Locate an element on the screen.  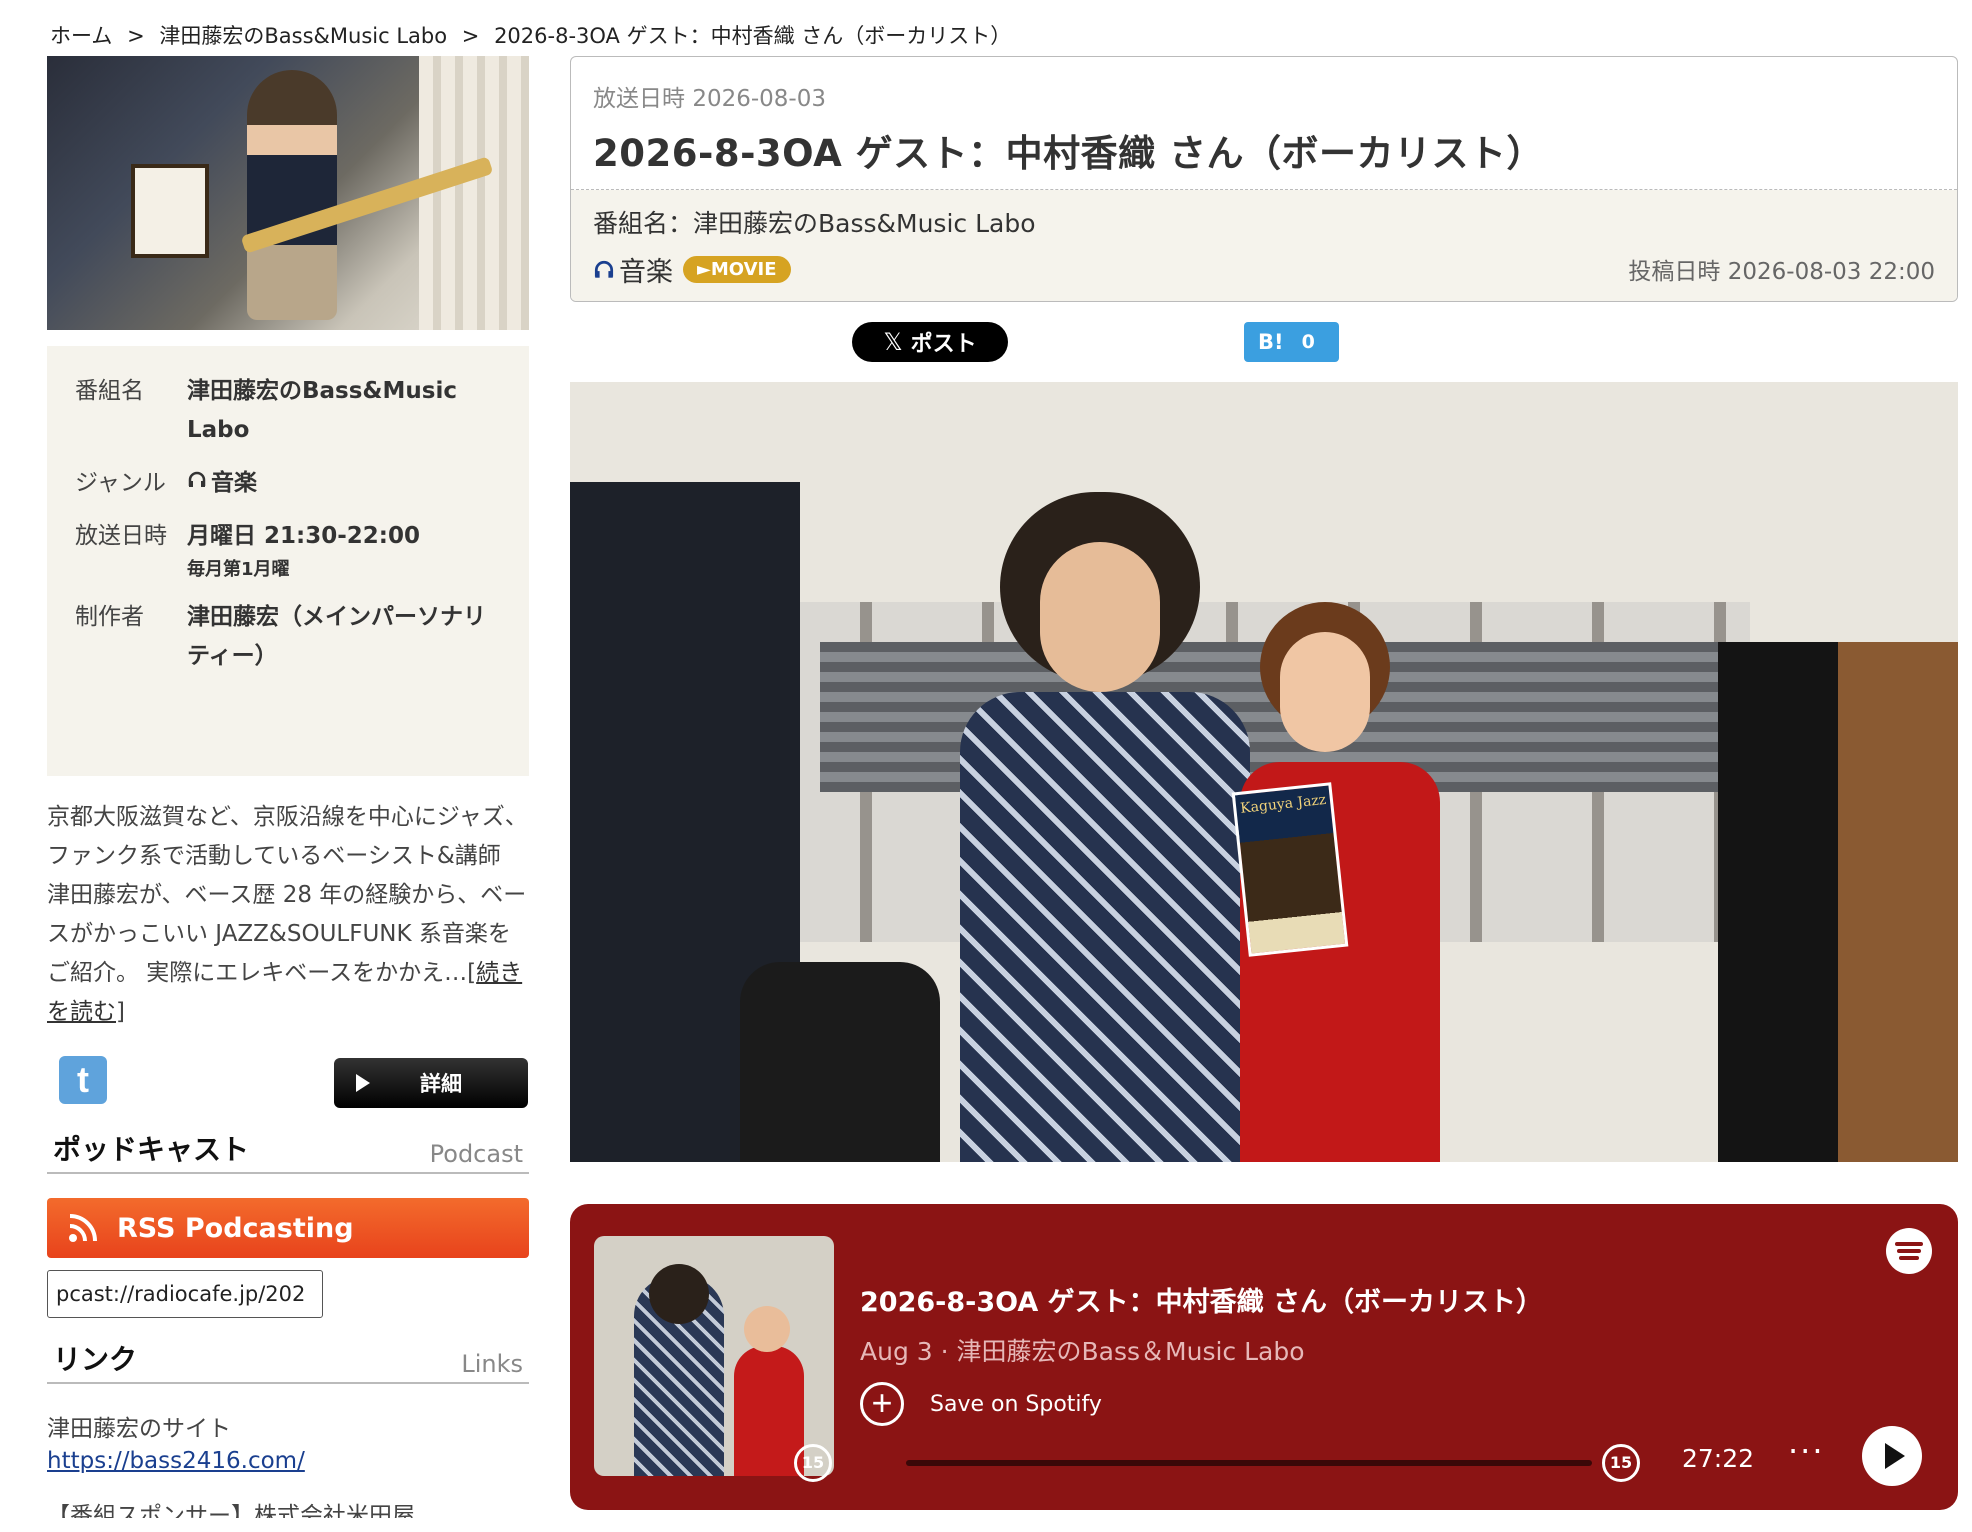
breadcrumb-current: 2026-8-3OA ゲスト：中村香織 さん（ボーカリスト） is located at coordinates (753, 36).